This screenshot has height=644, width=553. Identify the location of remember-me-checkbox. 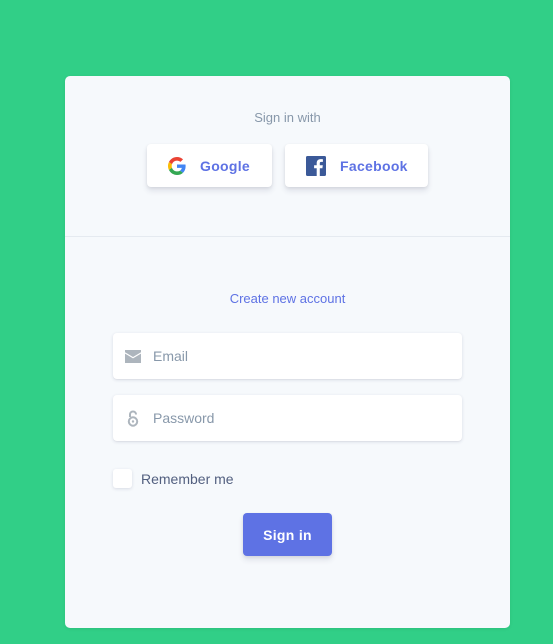
(122, 478).